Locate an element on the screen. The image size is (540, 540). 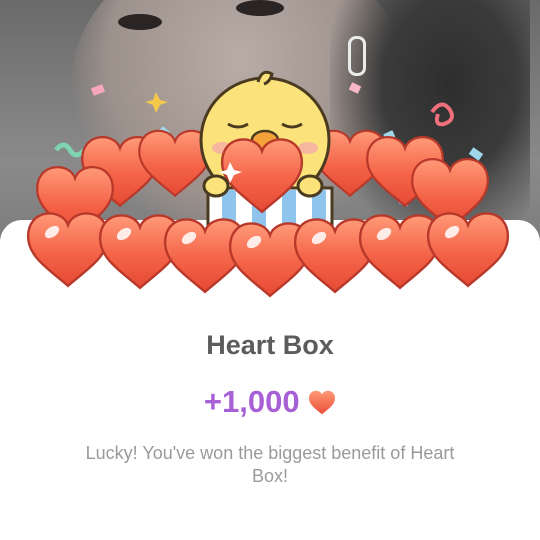
reward-amount-row: +1,000 is located at coordinates (270, 402).